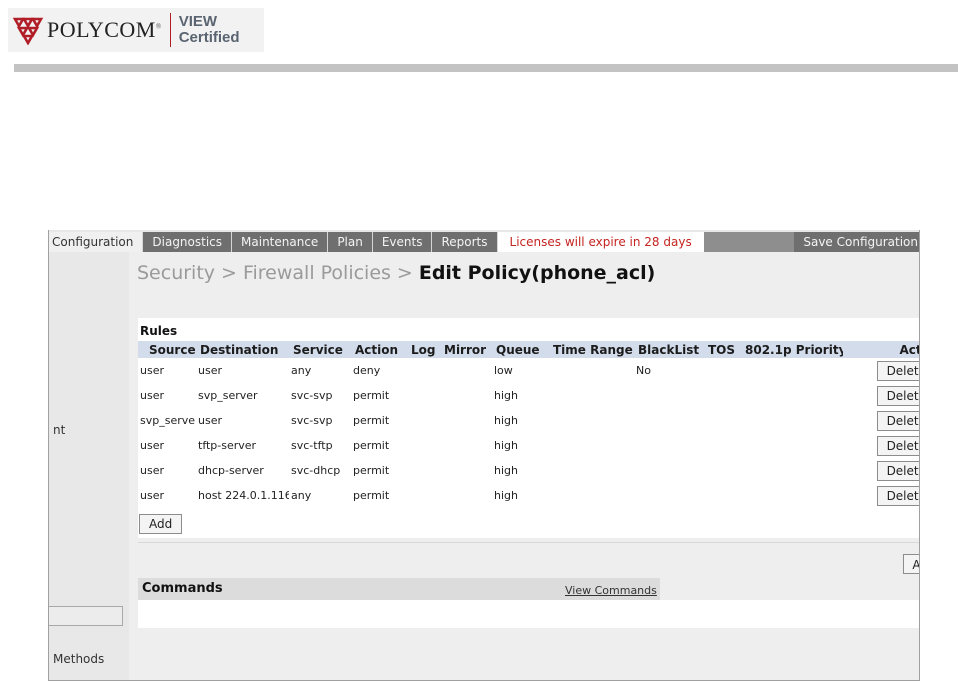 This screenshot has height=681, width=958. What do you see at coordinates (231, 470) in the screenshot?
I see `cell-destination: dhcp-server` at bounding box center [231, 470].